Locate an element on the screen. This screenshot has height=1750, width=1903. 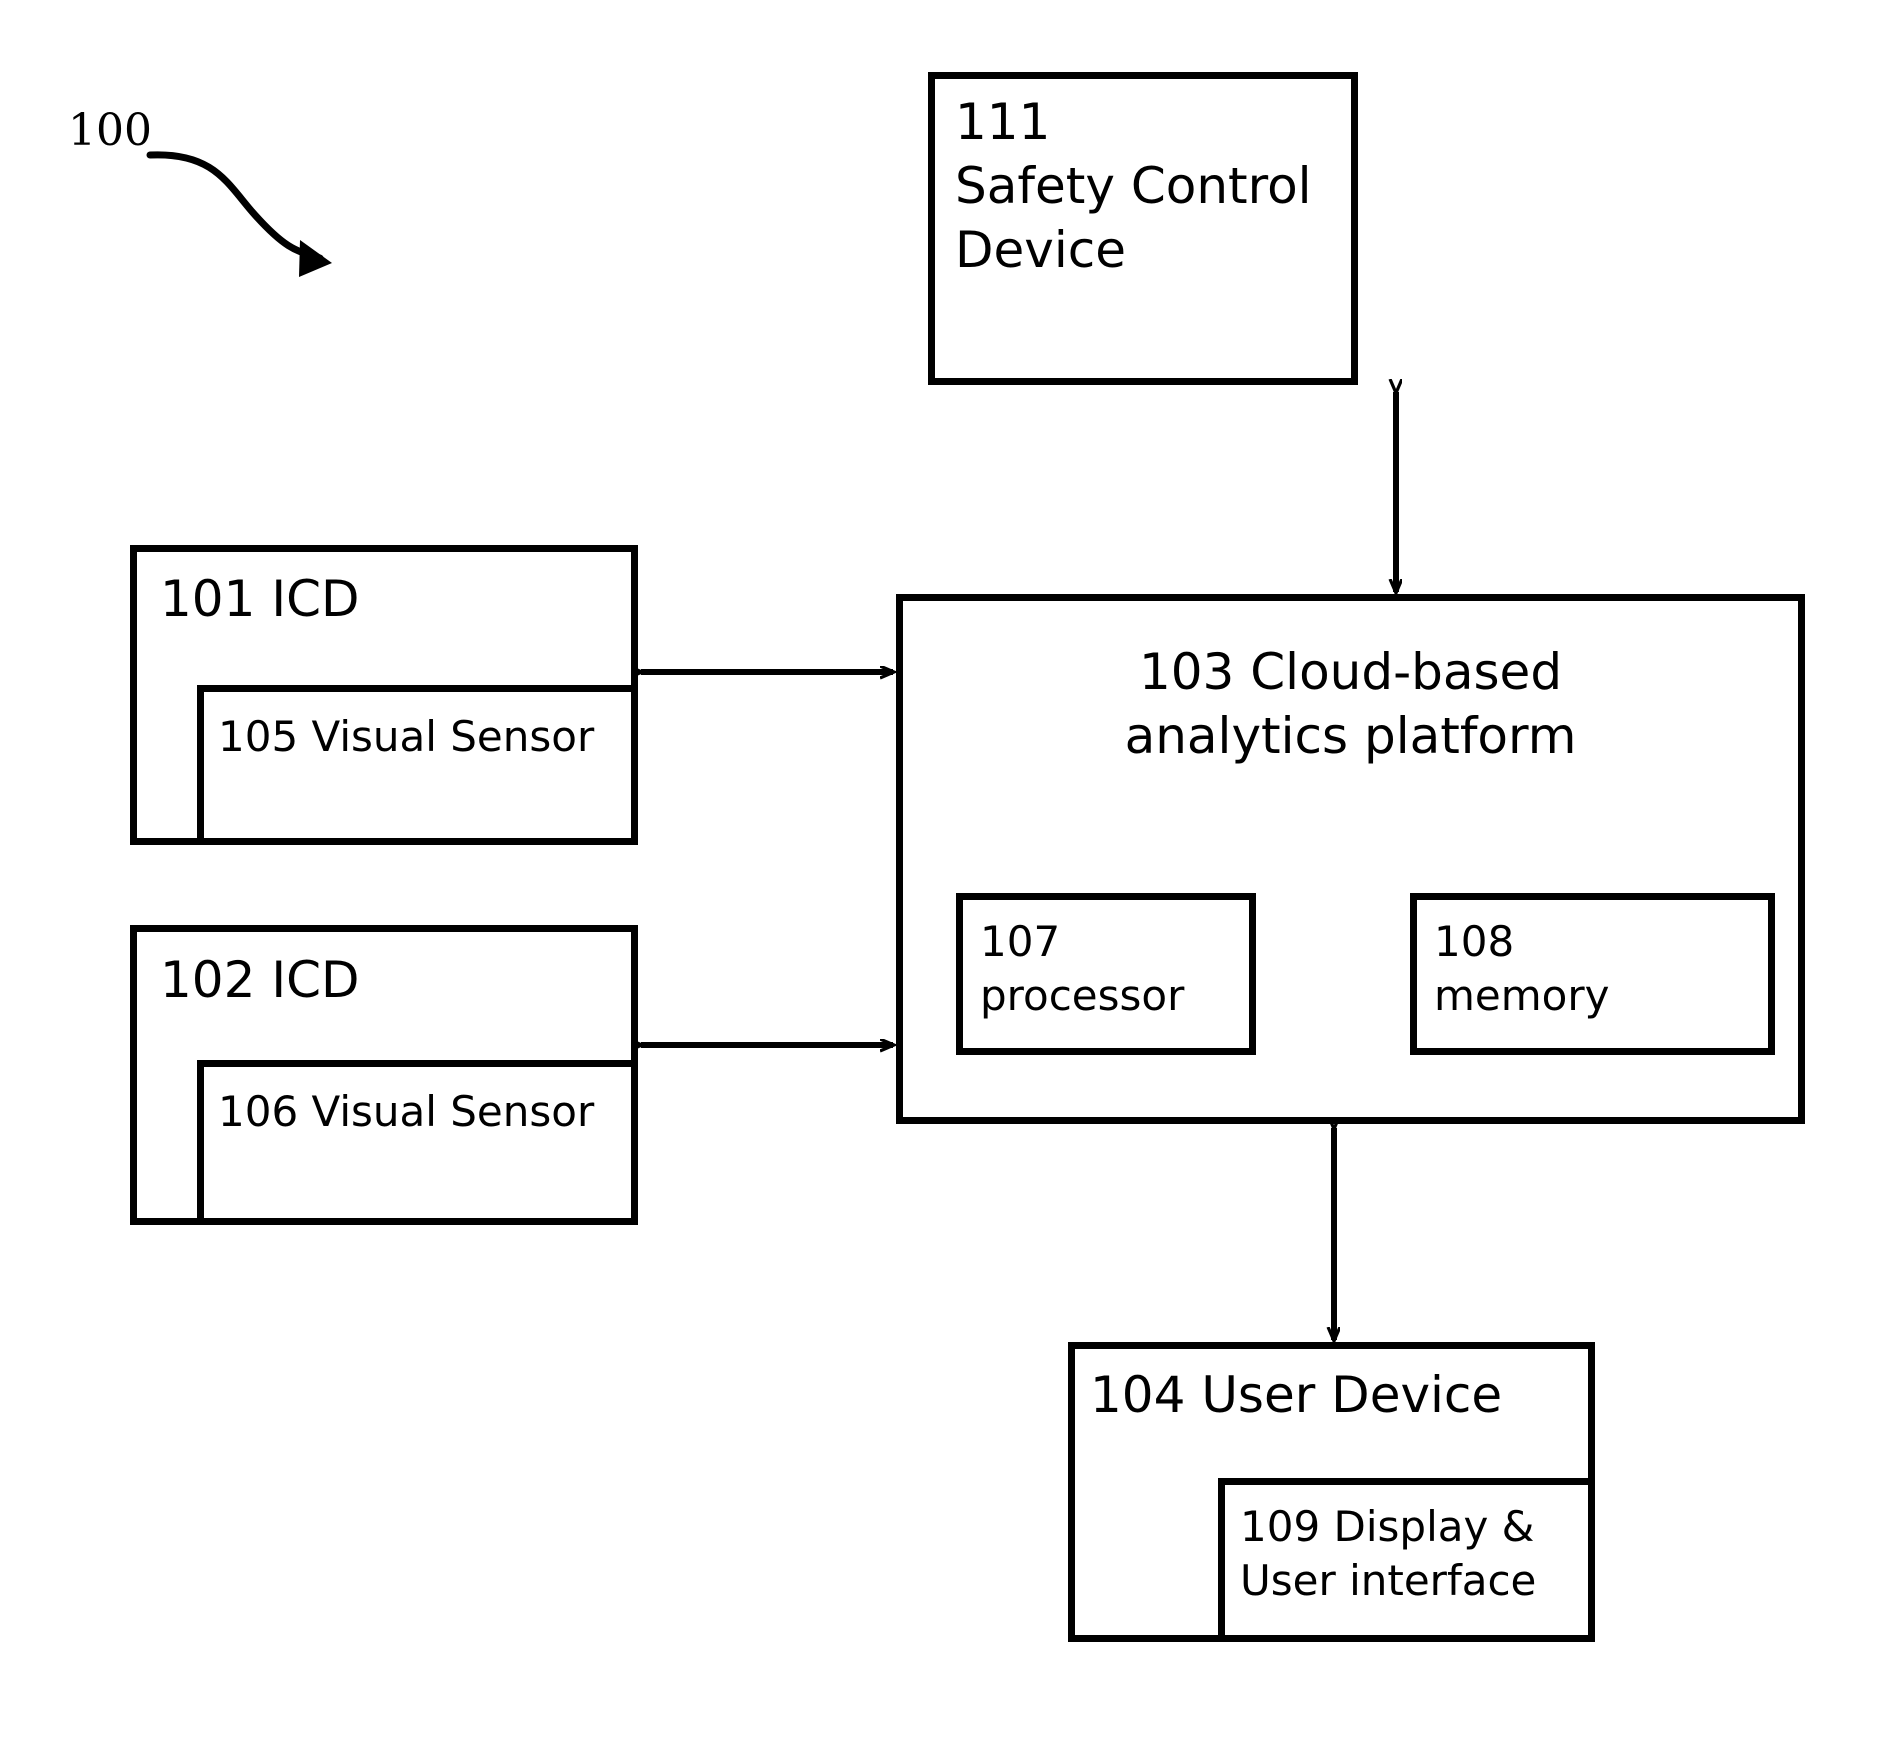
block-icd-102-label: 102 ICD is located at coordinates (260, 980).